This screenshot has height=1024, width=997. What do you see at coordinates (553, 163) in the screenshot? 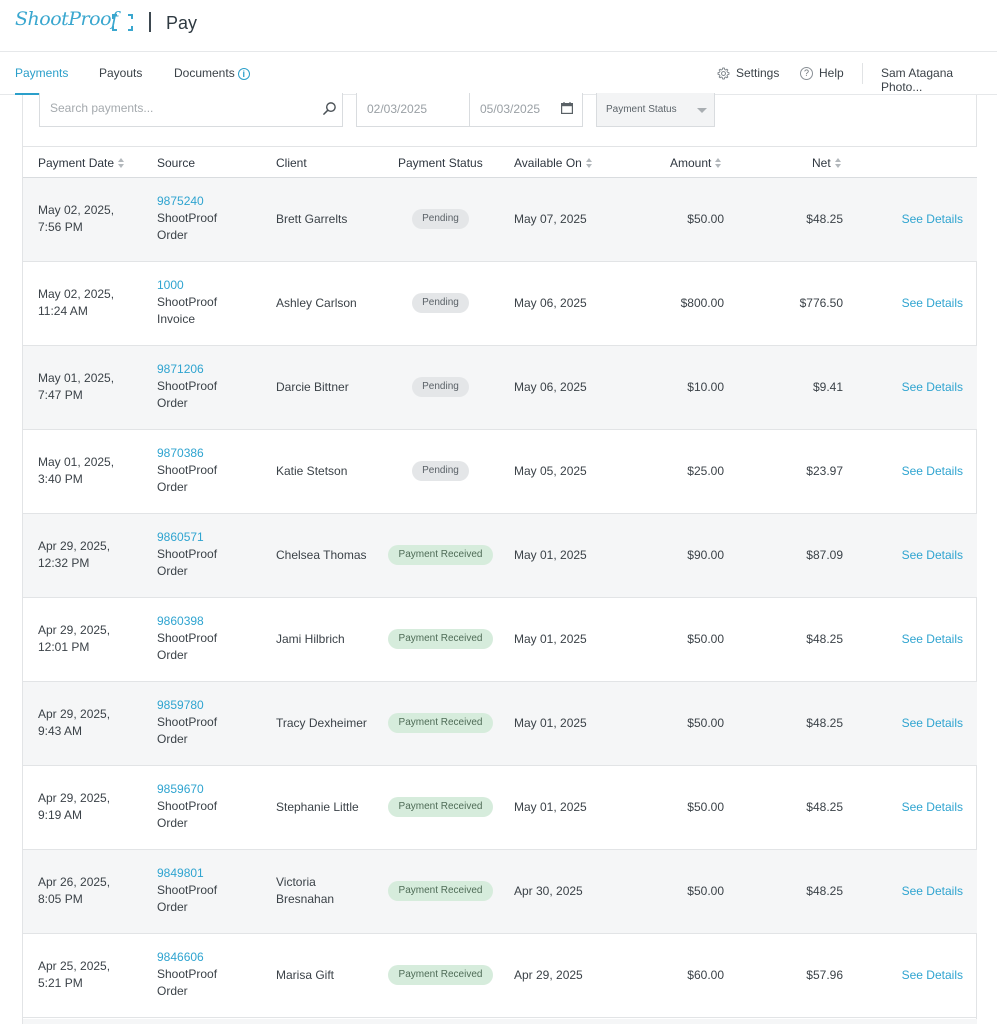
I see `col-available-on: Available On` at bounding box center [553, 163].